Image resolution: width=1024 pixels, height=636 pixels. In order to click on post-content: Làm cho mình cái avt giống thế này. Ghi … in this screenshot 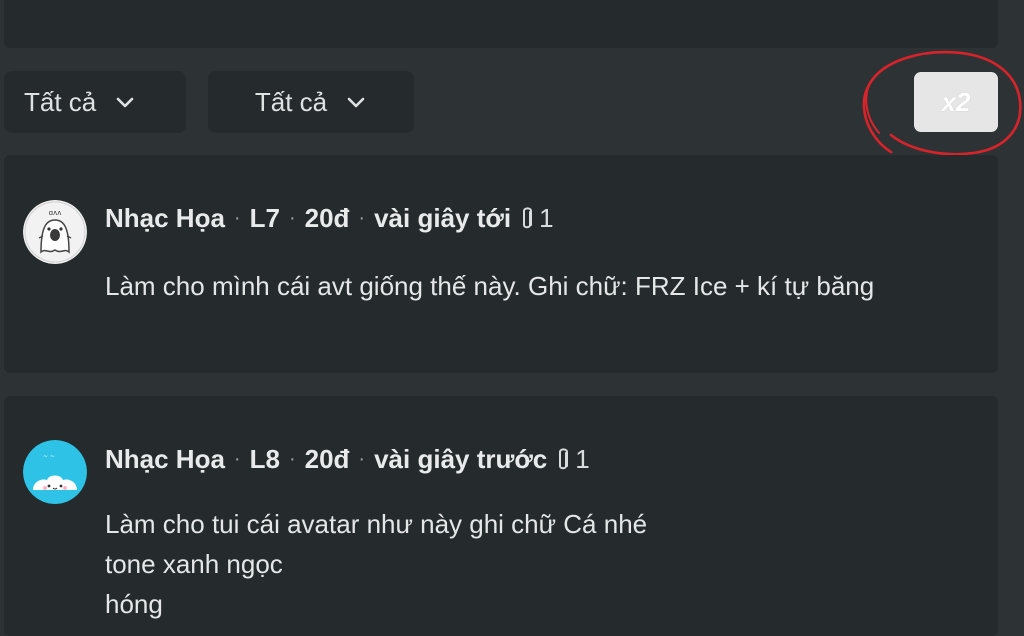, I will do `click(489, 286)`.